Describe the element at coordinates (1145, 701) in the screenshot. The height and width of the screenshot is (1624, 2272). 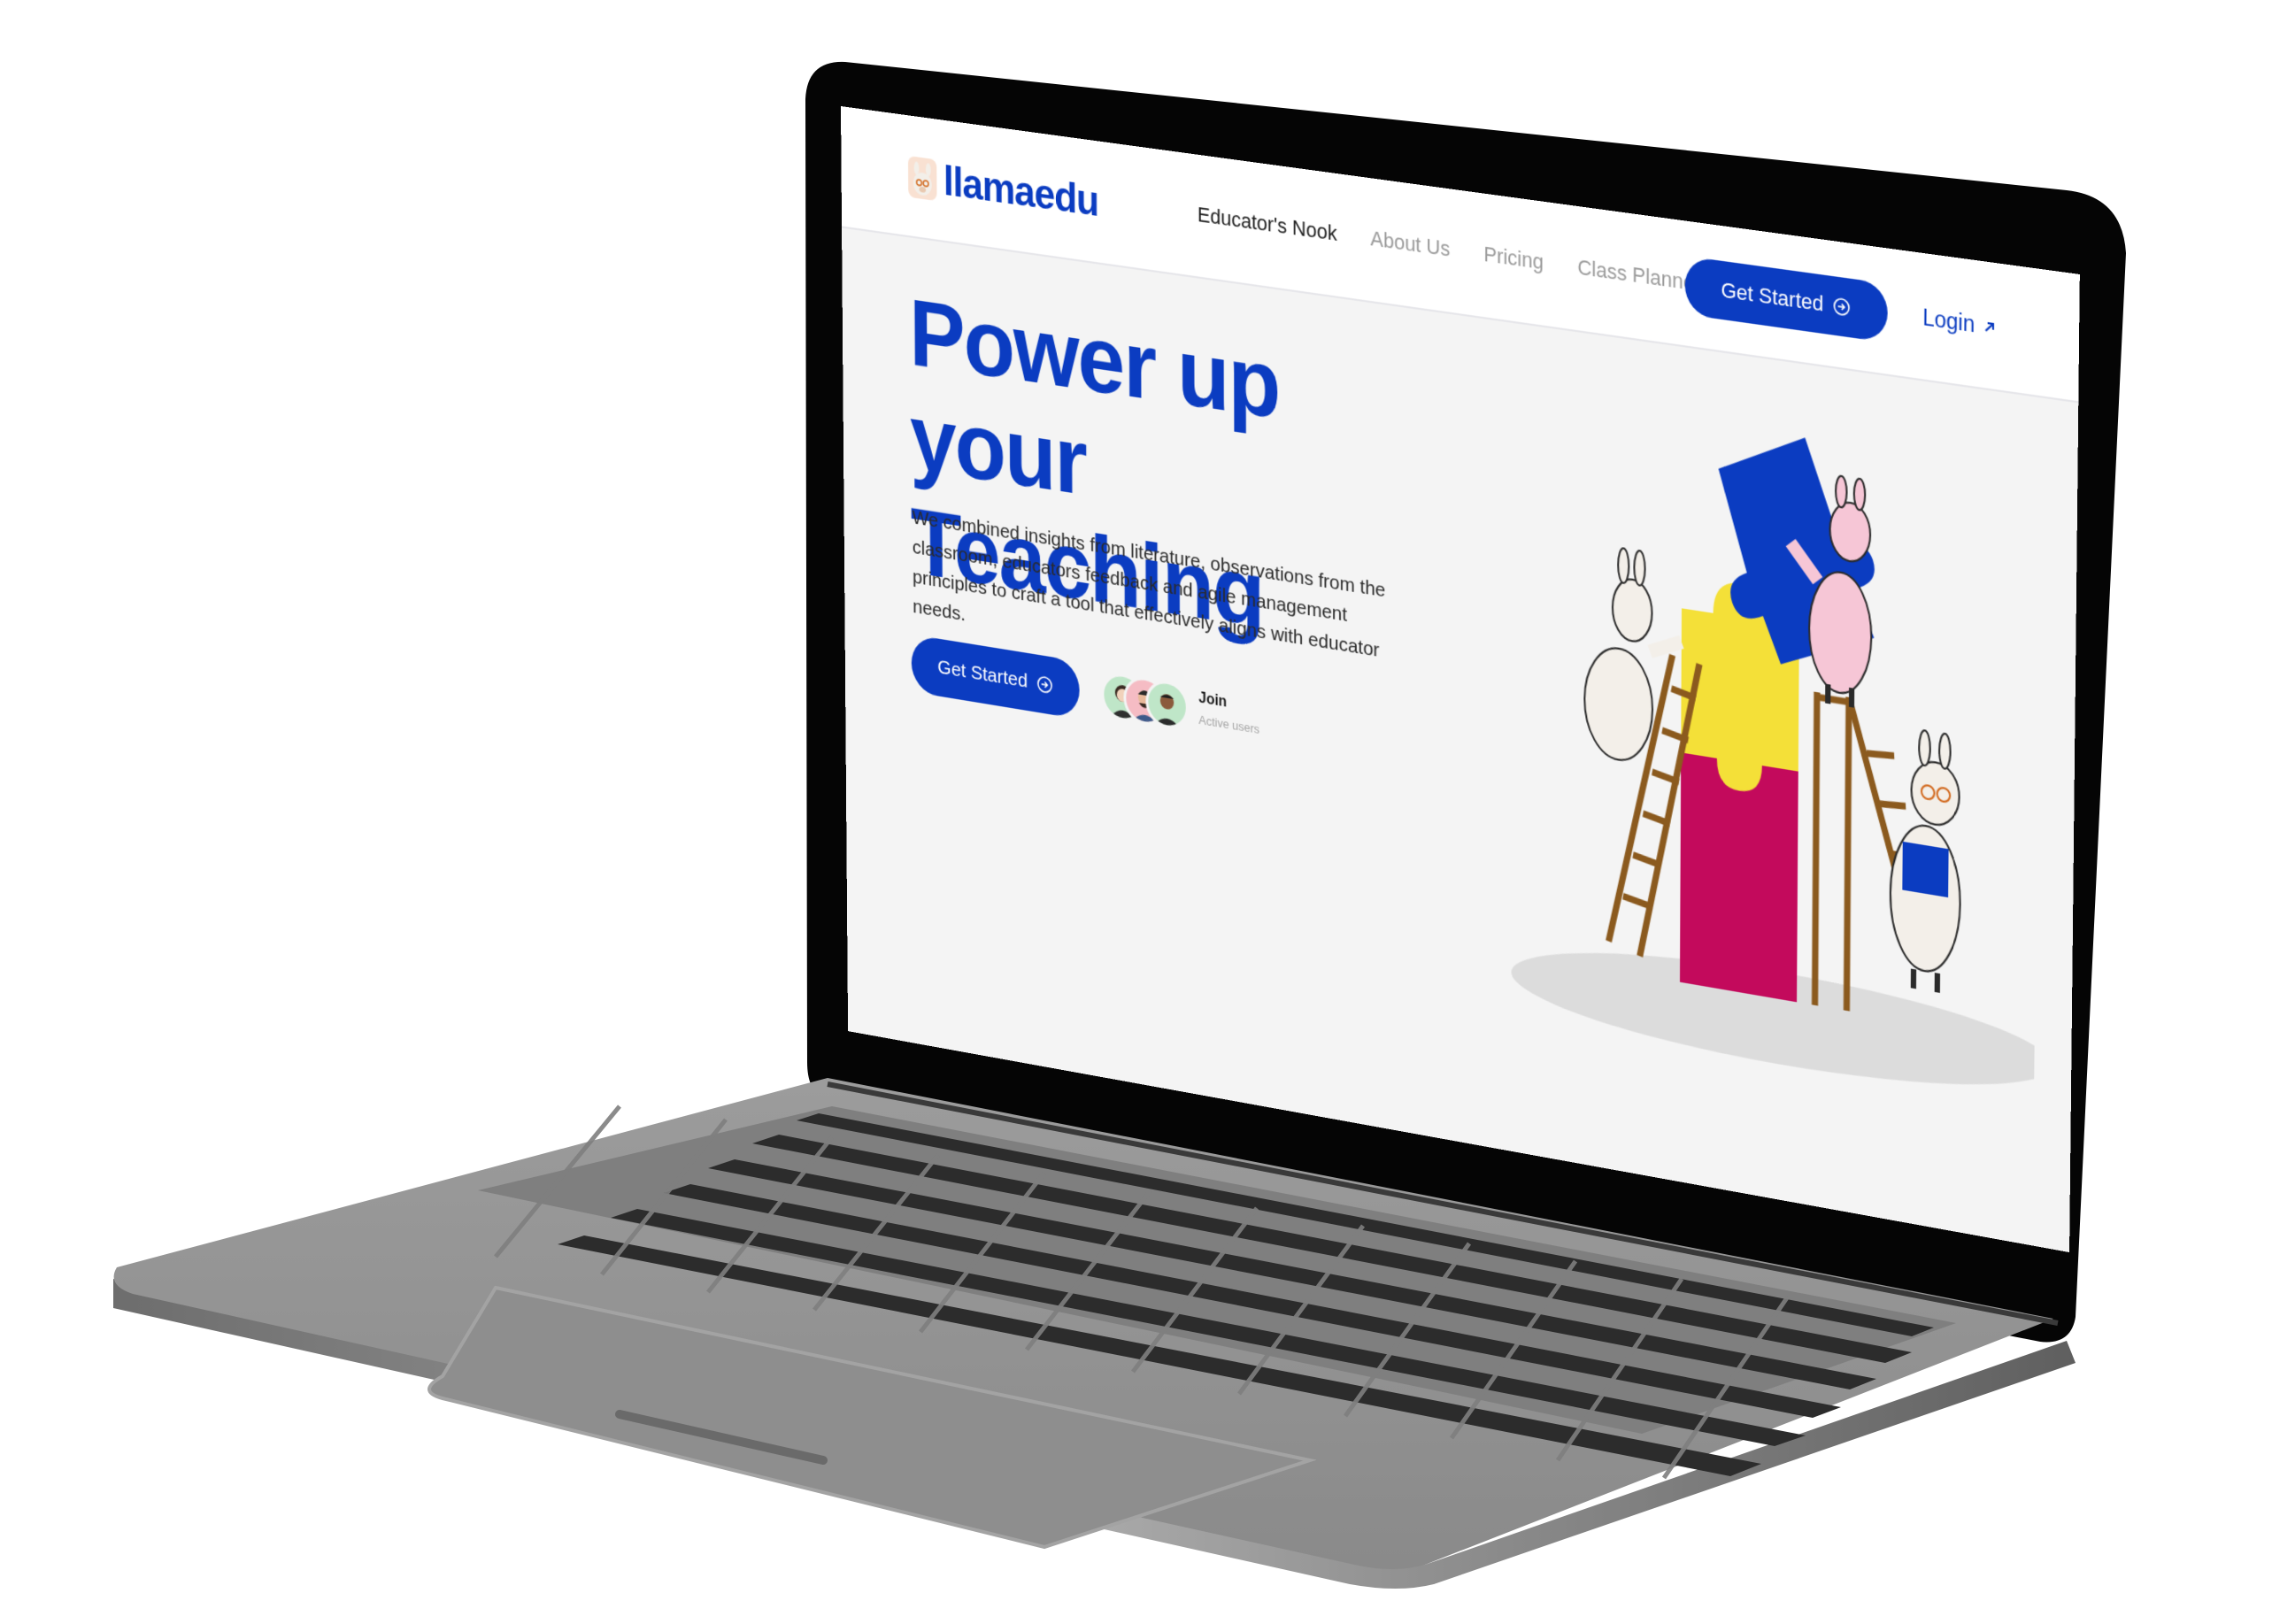
I see `active-user-avatars` at that location.